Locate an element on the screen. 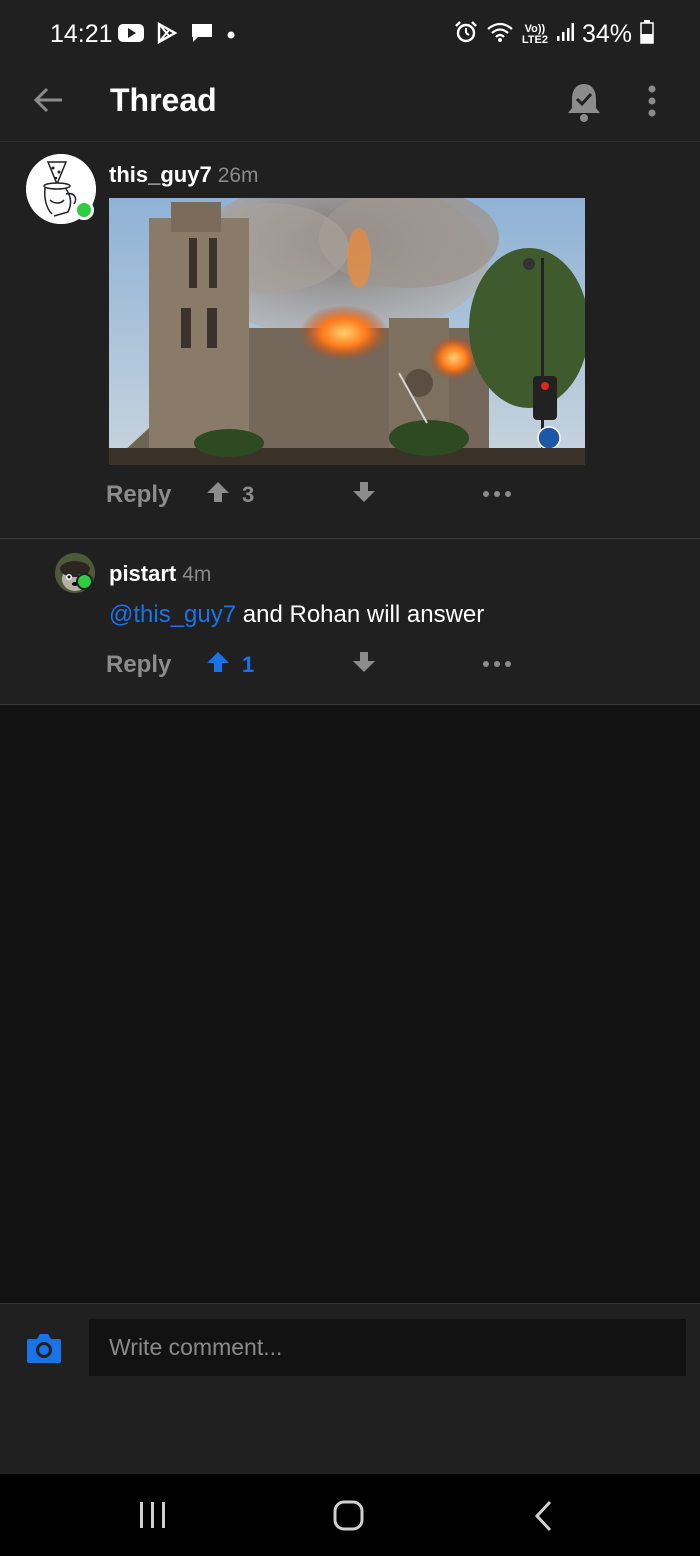 The width and height of the screenshot is (700, 1556). more-options-button is located at coordinates (652, 102).